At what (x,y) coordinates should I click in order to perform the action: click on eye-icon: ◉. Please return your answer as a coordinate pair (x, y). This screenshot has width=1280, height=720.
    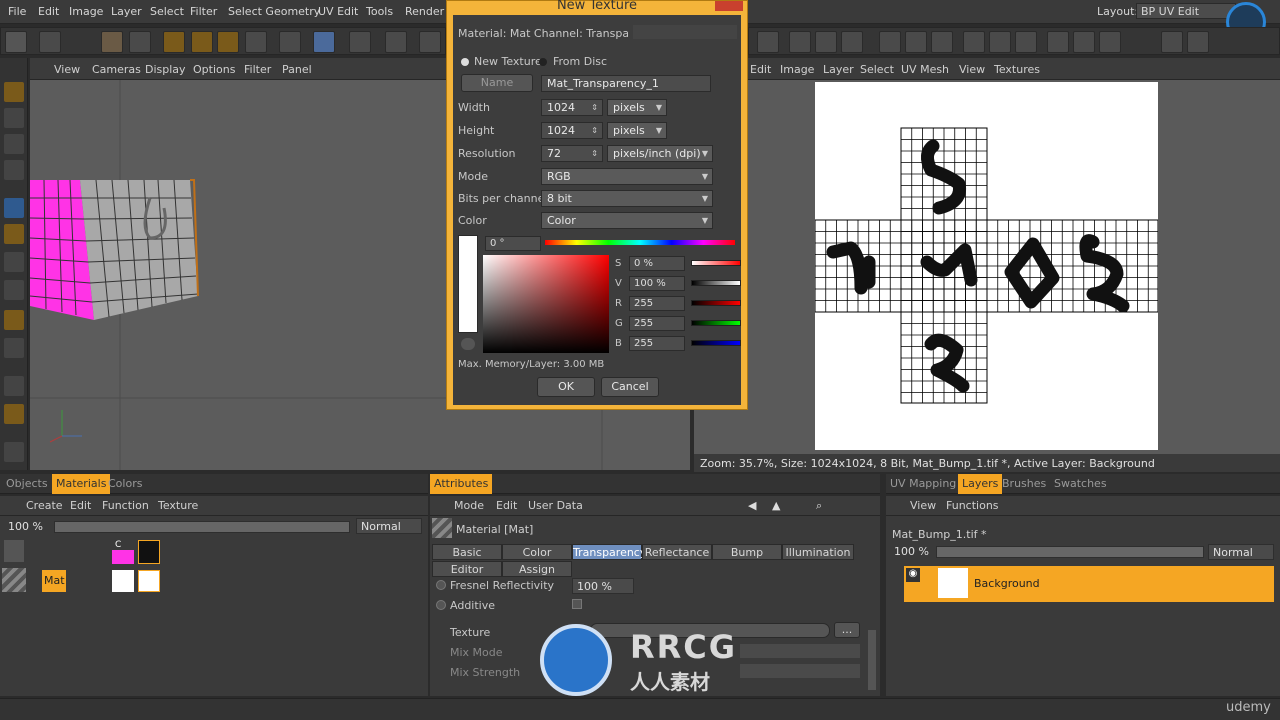
    Looking at the image, I should click on (913, 575).